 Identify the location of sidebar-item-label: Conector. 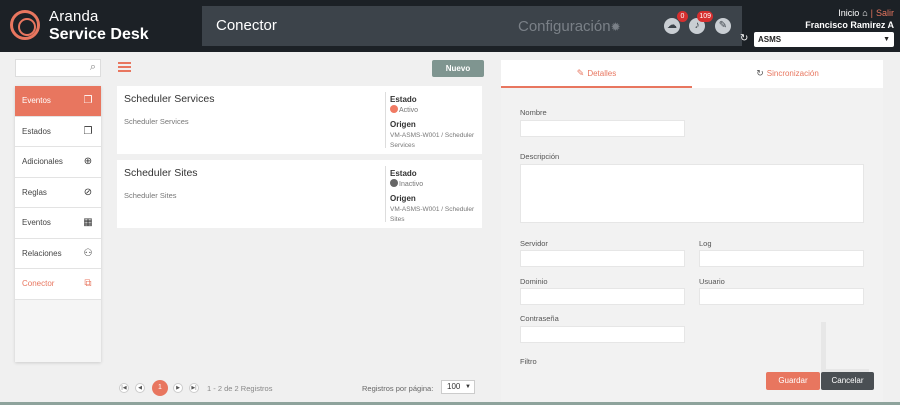
(38, 283).